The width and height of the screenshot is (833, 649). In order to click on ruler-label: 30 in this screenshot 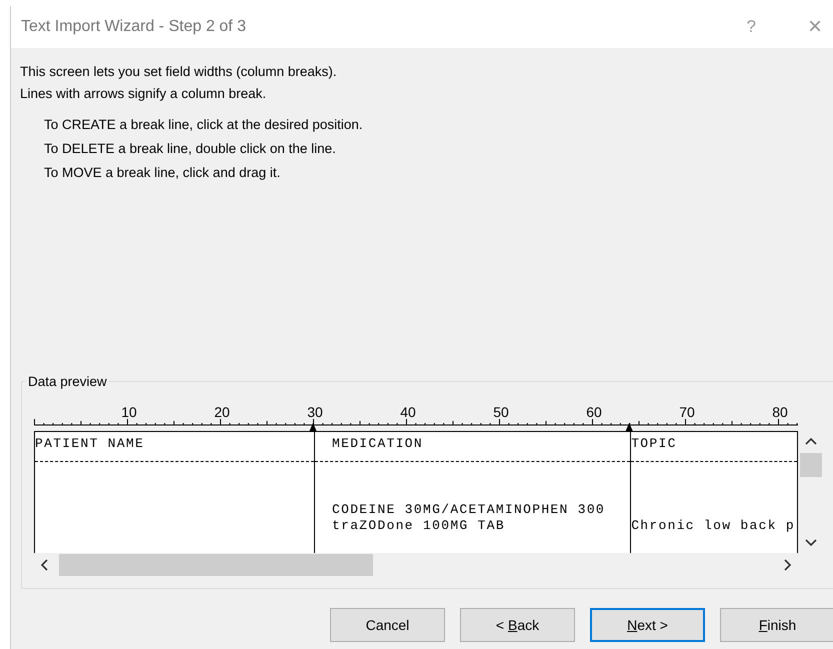, I will do `click(315, 412)`.